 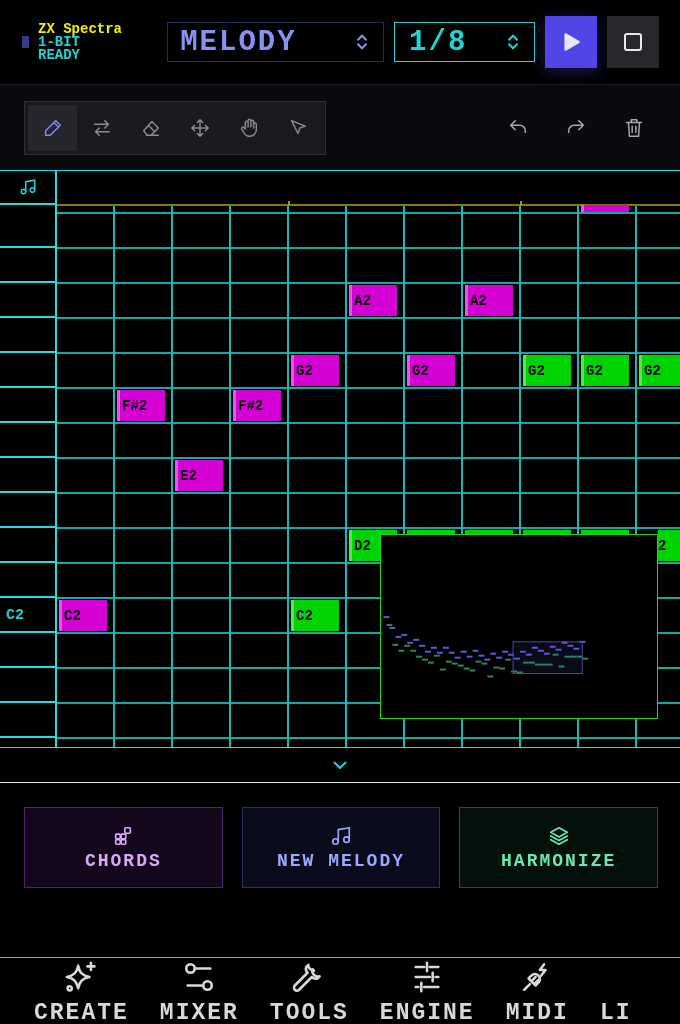 I want to click on mode-label: 1-BIT, so click(x=59, y=42).